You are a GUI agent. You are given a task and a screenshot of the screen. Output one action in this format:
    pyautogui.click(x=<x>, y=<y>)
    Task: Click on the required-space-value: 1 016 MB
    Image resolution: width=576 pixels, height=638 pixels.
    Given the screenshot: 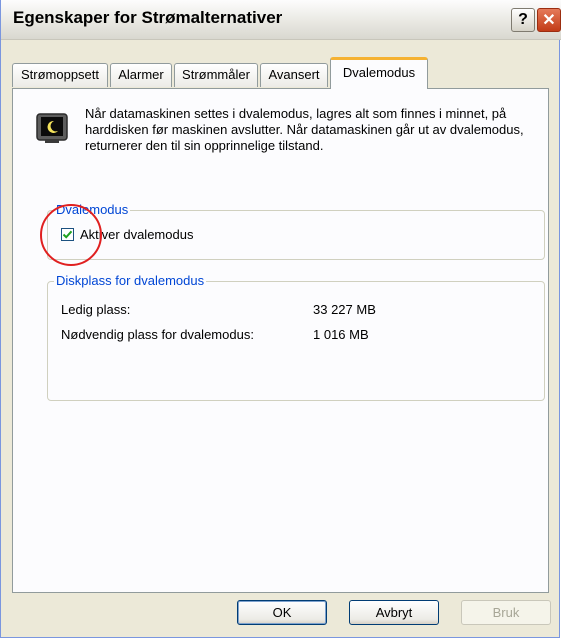 What is the action you would take?
    pyautogui.click(x=341, y=334)
    